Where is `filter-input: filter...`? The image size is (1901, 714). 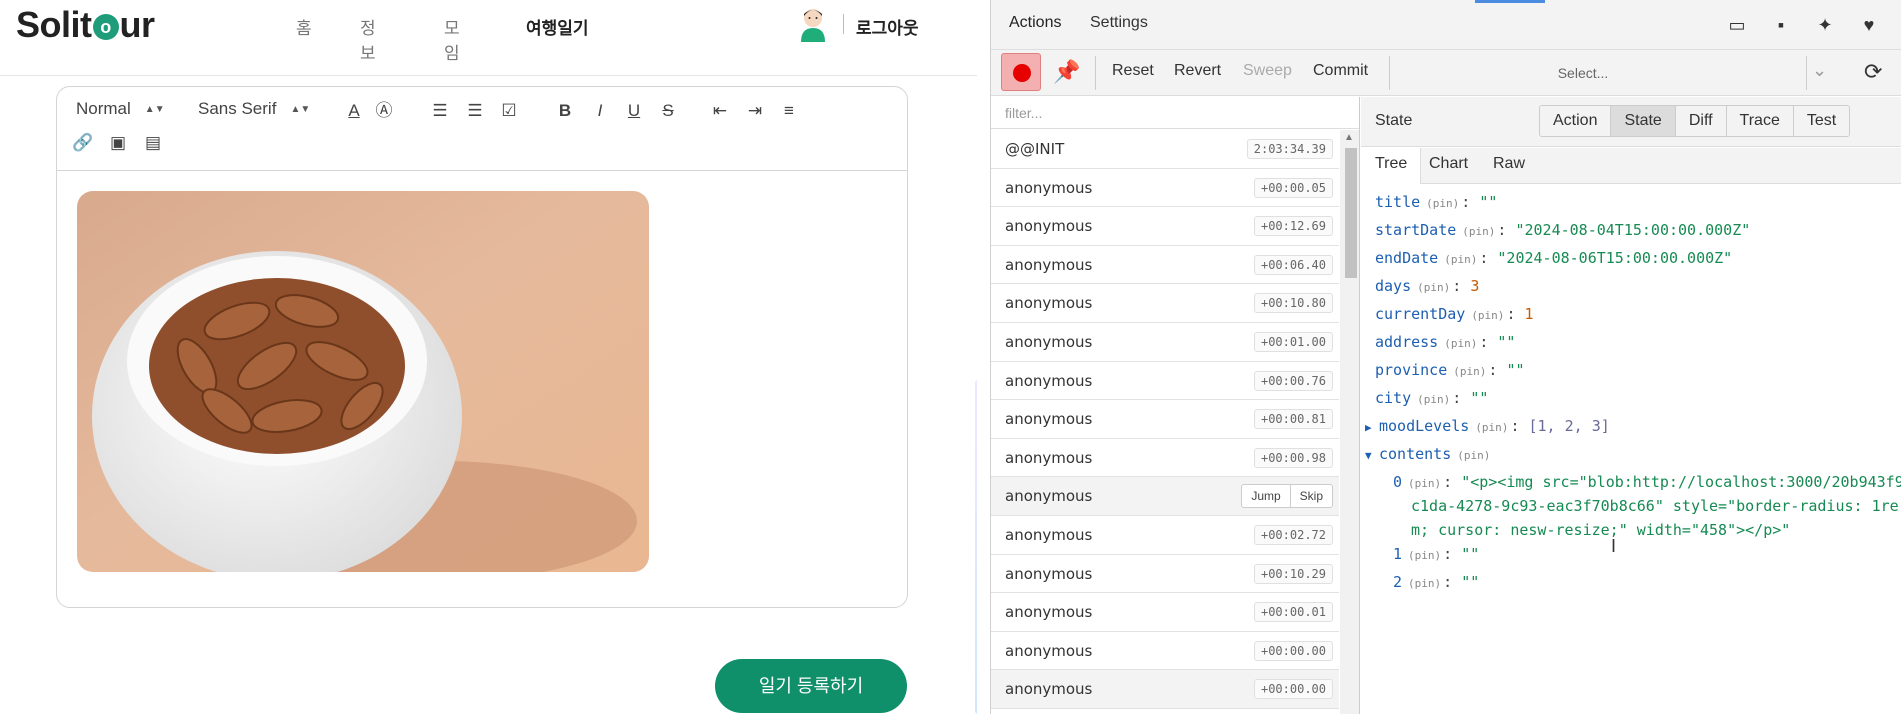
filter-input: filter... is located at coordinates (1175, 113).